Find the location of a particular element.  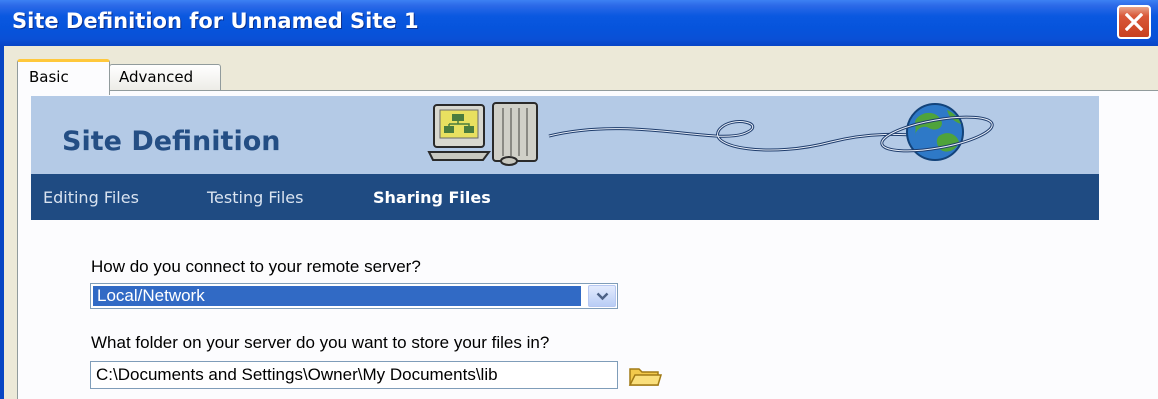

close-button is located at coordinates (1134, 22).